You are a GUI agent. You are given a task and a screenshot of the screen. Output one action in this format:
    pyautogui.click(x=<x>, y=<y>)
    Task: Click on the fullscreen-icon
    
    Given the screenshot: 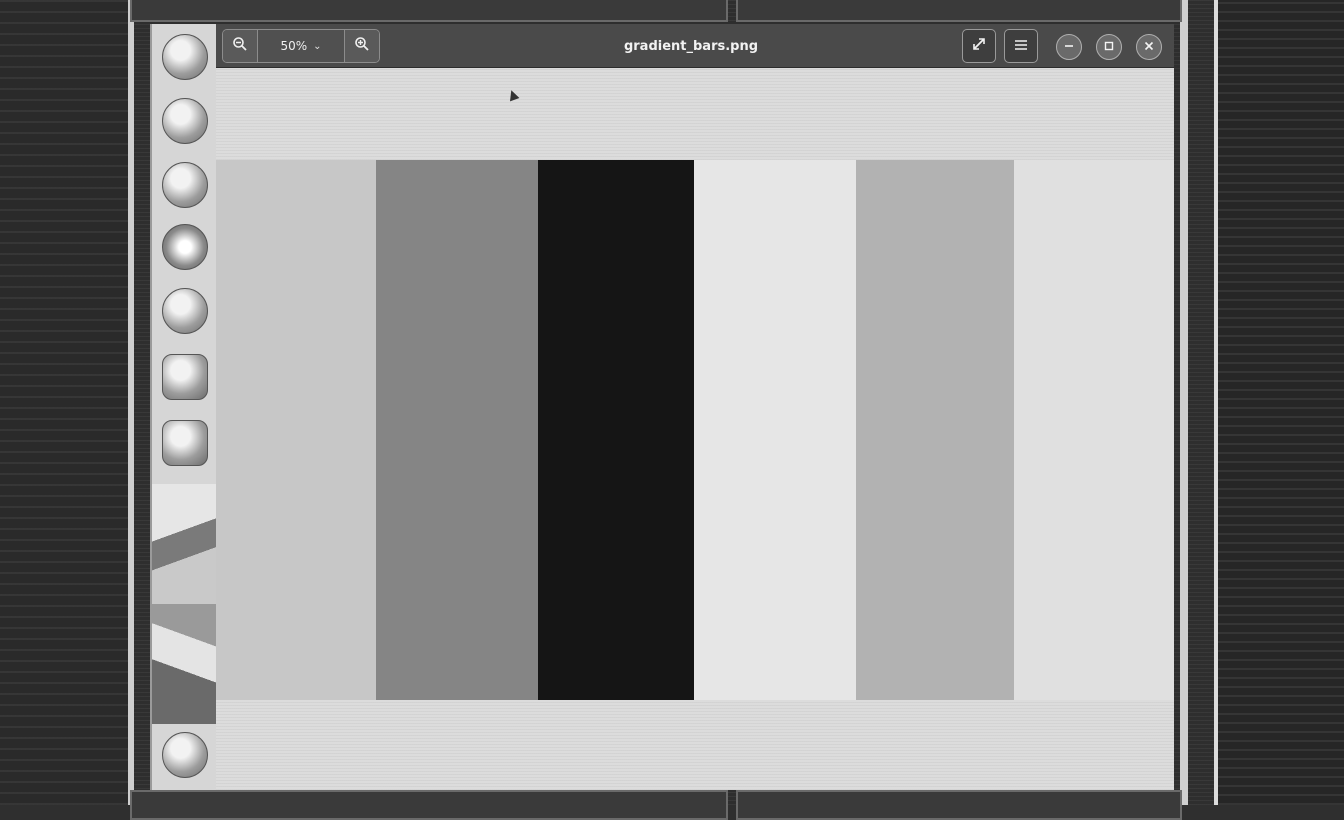 What is the action you would take?
    pyautogui.click(x=979, y=46)
    